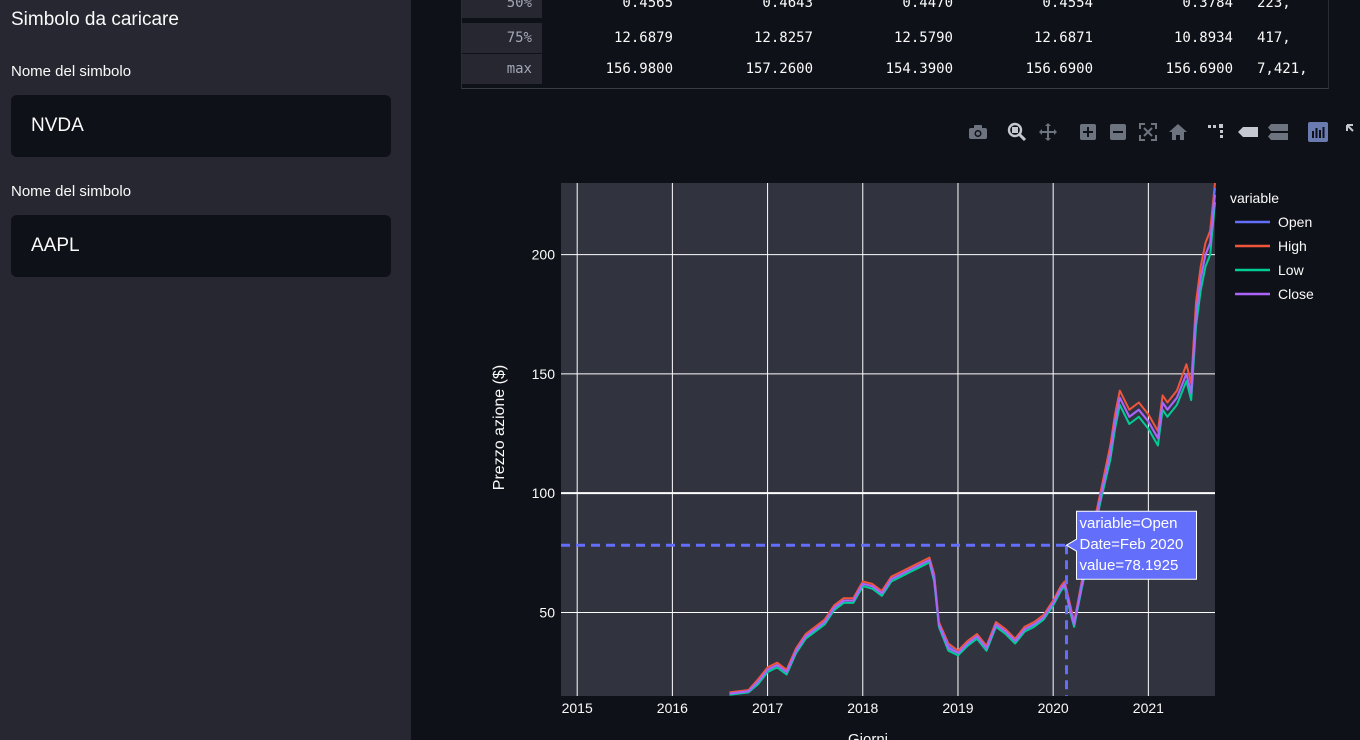 The width and height of the screenshot is (1360, 740). Describe the element at coordinates (1063, 38) in the screenshot. I see `table-cell: 12.6871` at that location.